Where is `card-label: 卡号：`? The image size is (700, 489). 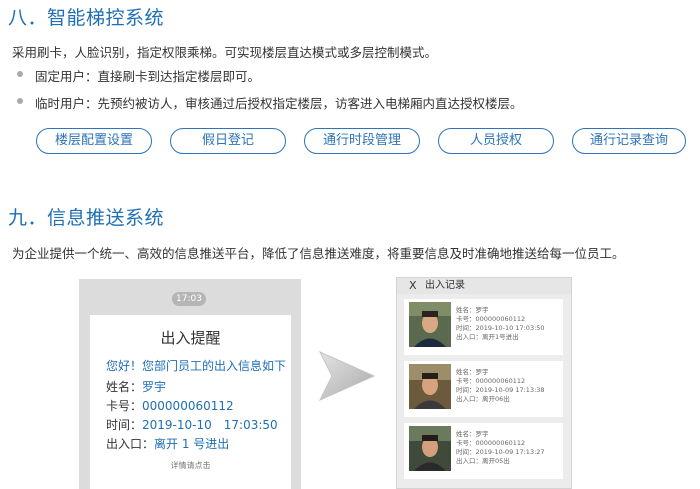
card-label: 卡号： is located at coordinates (124, 406).